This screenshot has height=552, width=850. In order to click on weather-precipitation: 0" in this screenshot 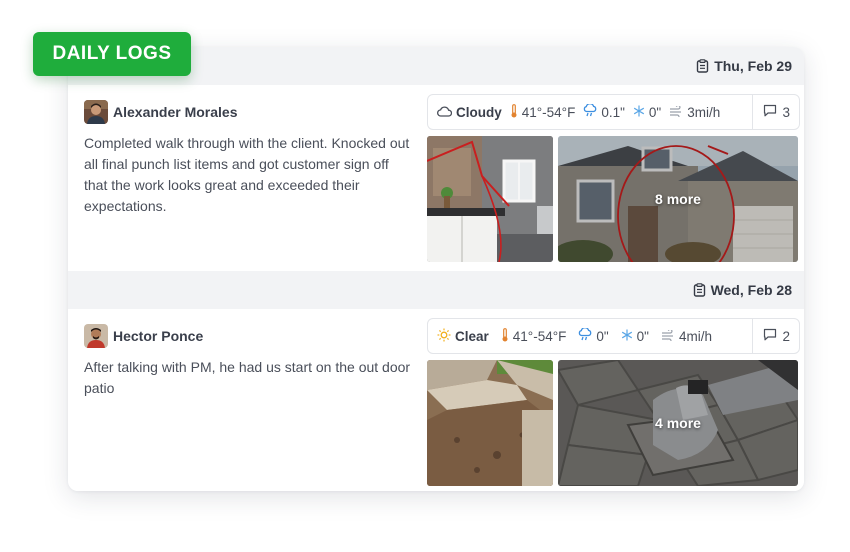, I will do `click(593, 335)`.